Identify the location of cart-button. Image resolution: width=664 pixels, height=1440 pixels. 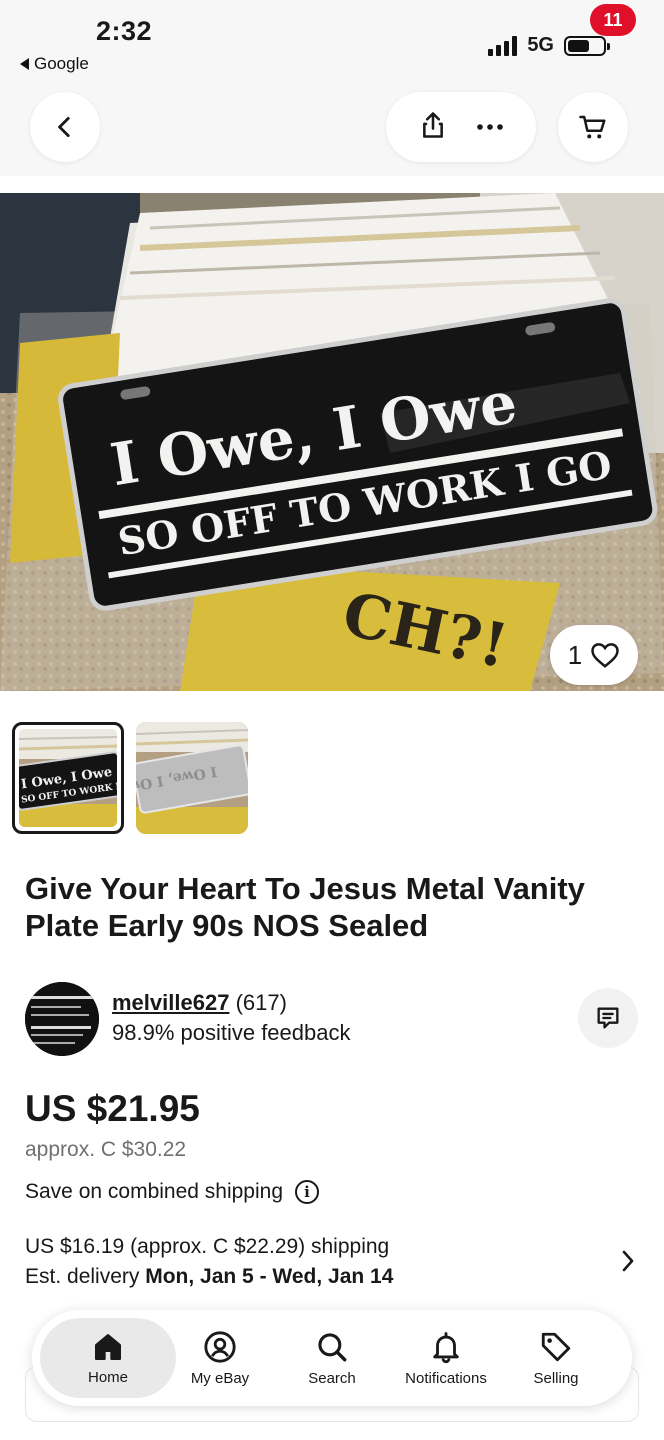
(593, 127).